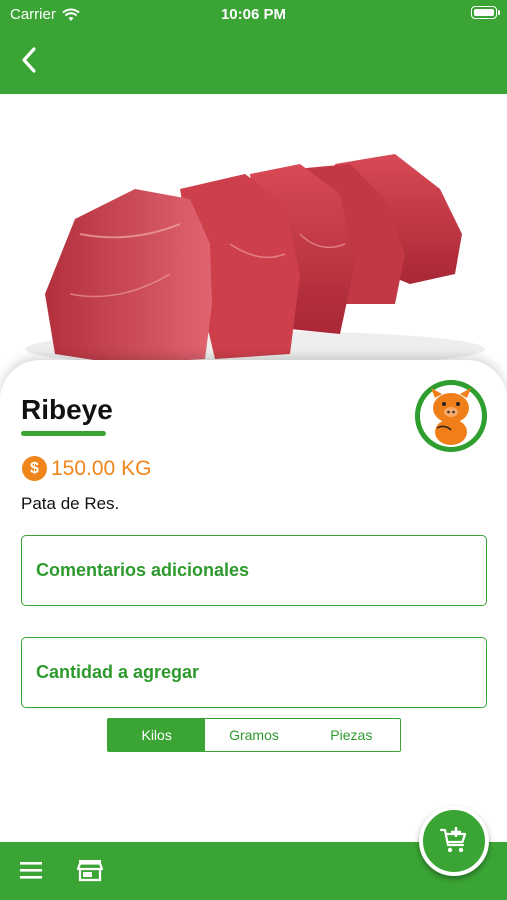  I want to click on comments-field: Comentarios adicionales, so click(254, 570).